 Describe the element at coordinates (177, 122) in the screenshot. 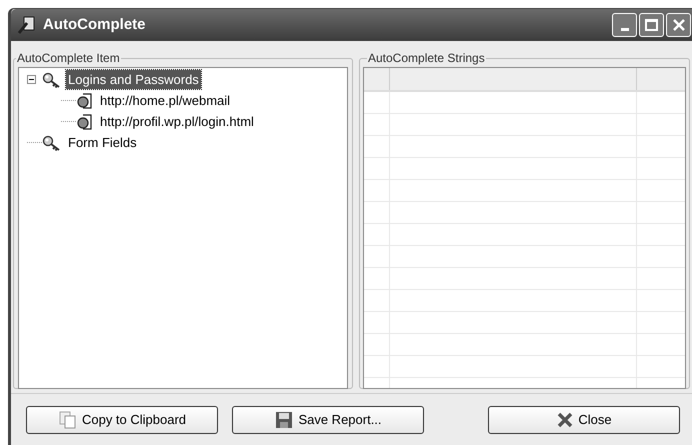

I see `tree-item: http://profil.wp.pl/login.html` at that location.